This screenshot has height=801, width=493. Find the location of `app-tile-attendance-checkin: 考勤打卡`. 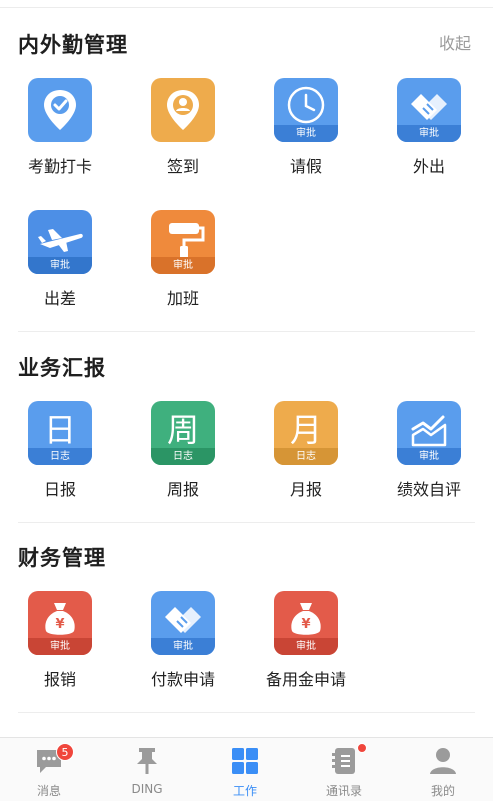

app-tile-attendance-checkin: 考勤打卡 is located at coordinates (60, 133).